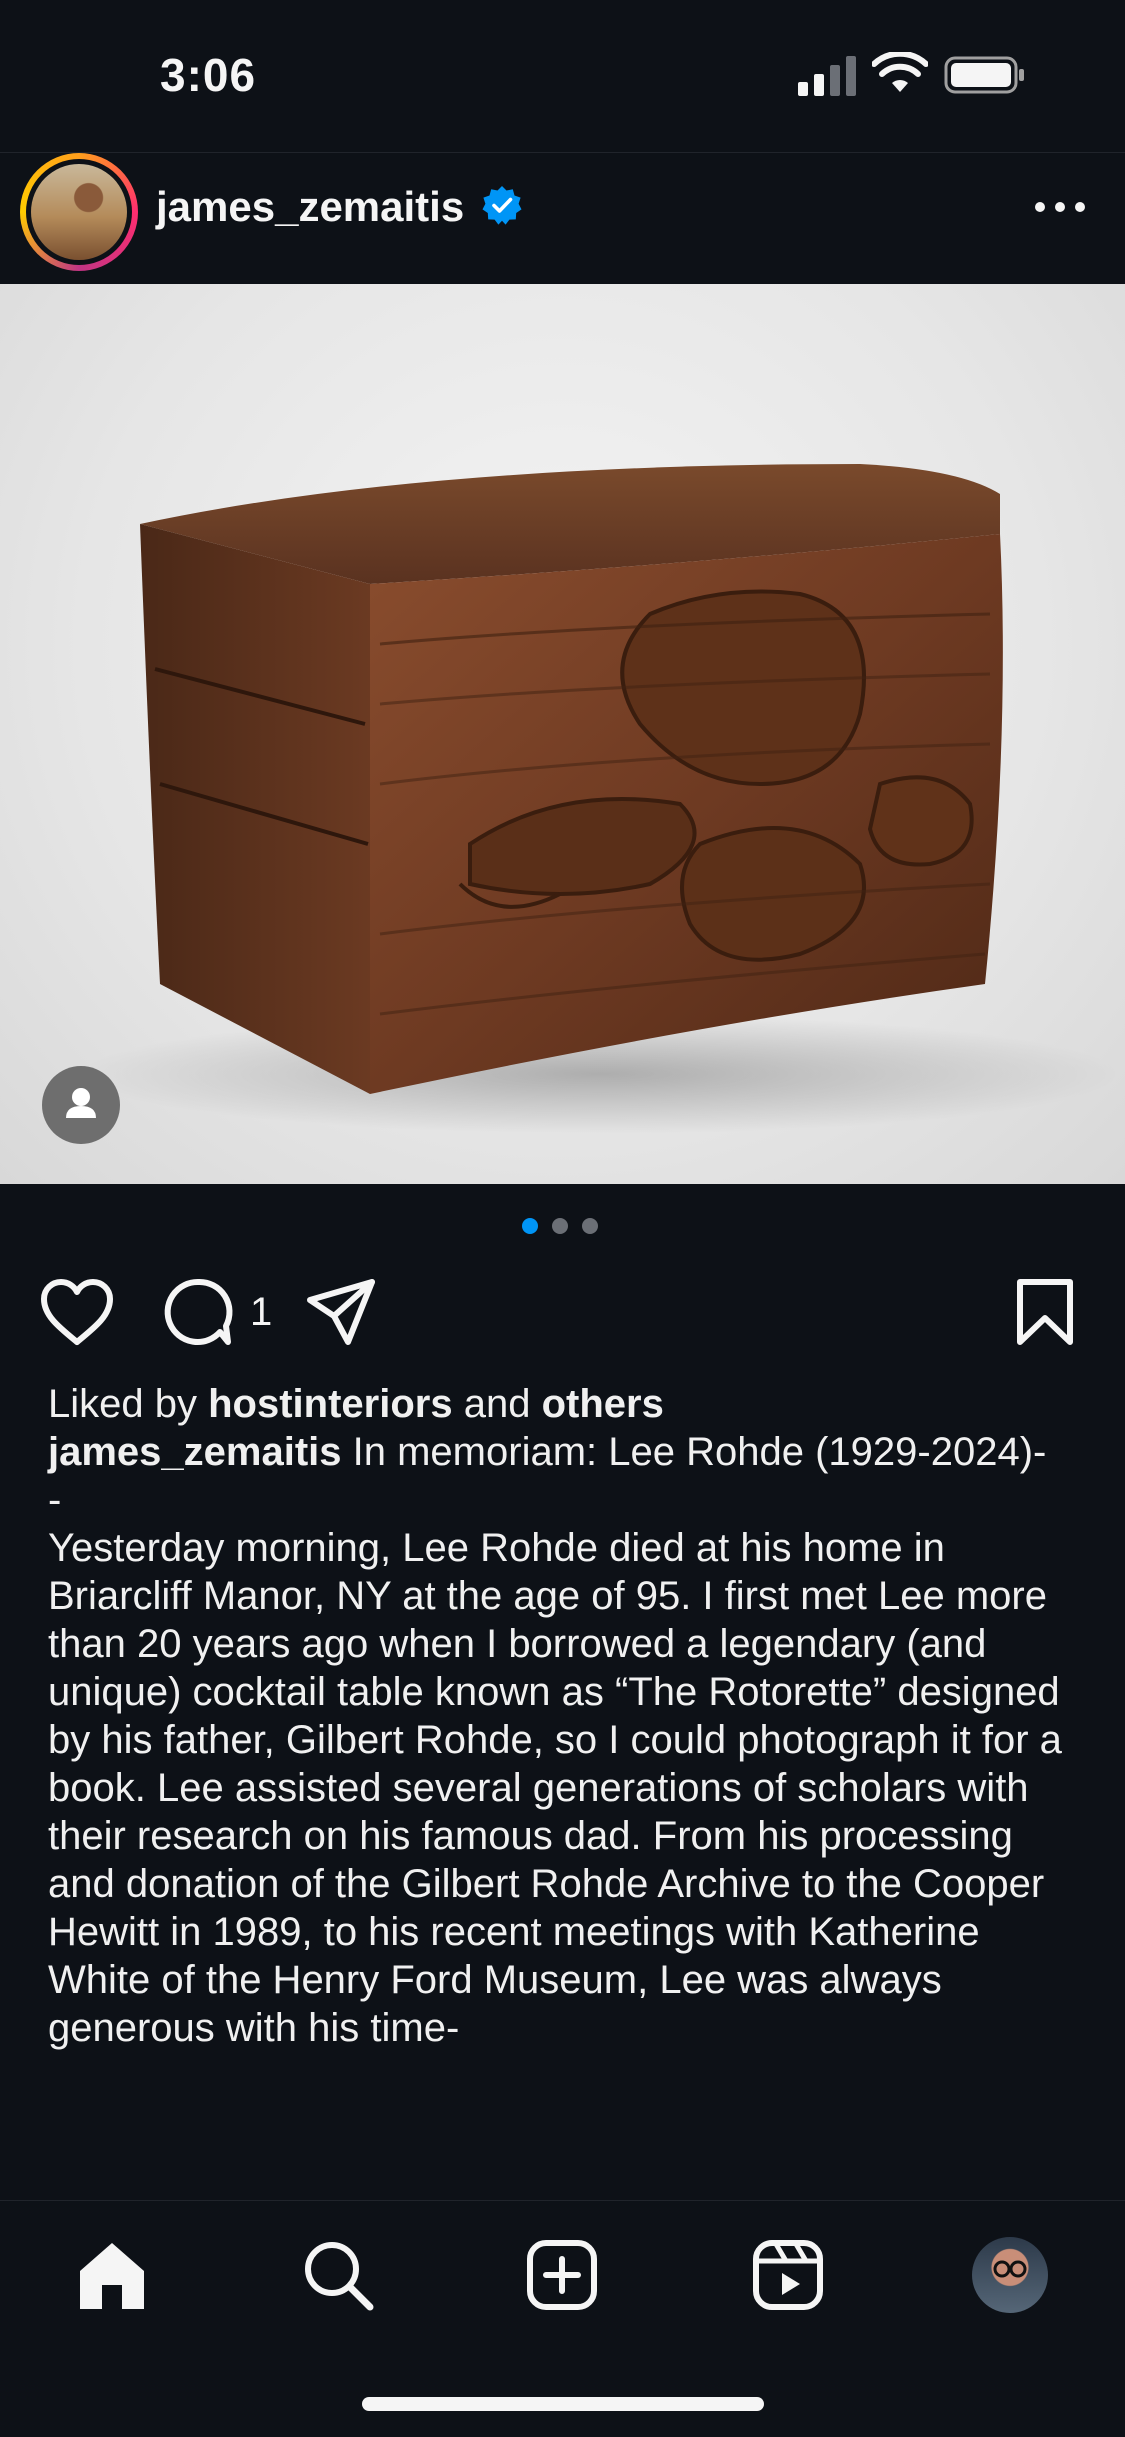  I want to click on status-time: 3:06, so click(208, 75).